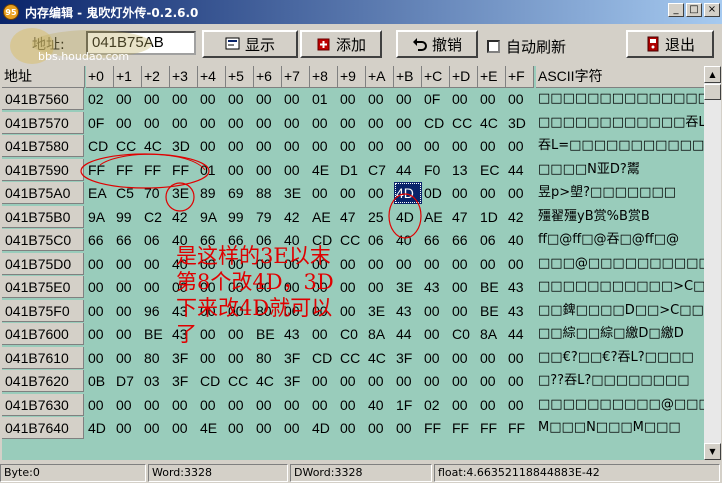 The width and height of the screenshot is (722, 483). Describe the element at coordinates (620, 99) in the screenshot. I see `ascii-cell: □□□□□□□□□□□□□□□□` at that location.